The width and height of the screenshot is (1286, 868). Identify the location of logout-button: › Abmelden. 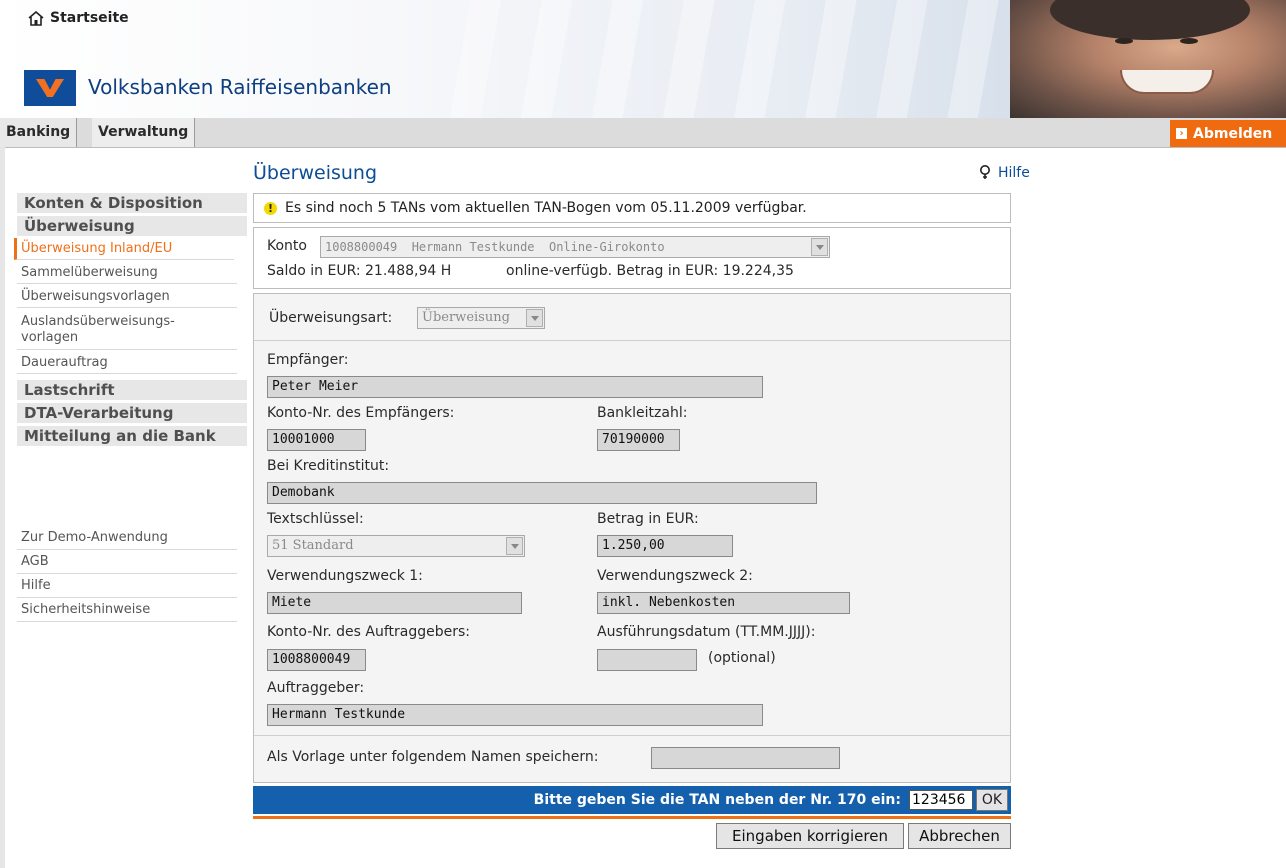
(1228, 133).